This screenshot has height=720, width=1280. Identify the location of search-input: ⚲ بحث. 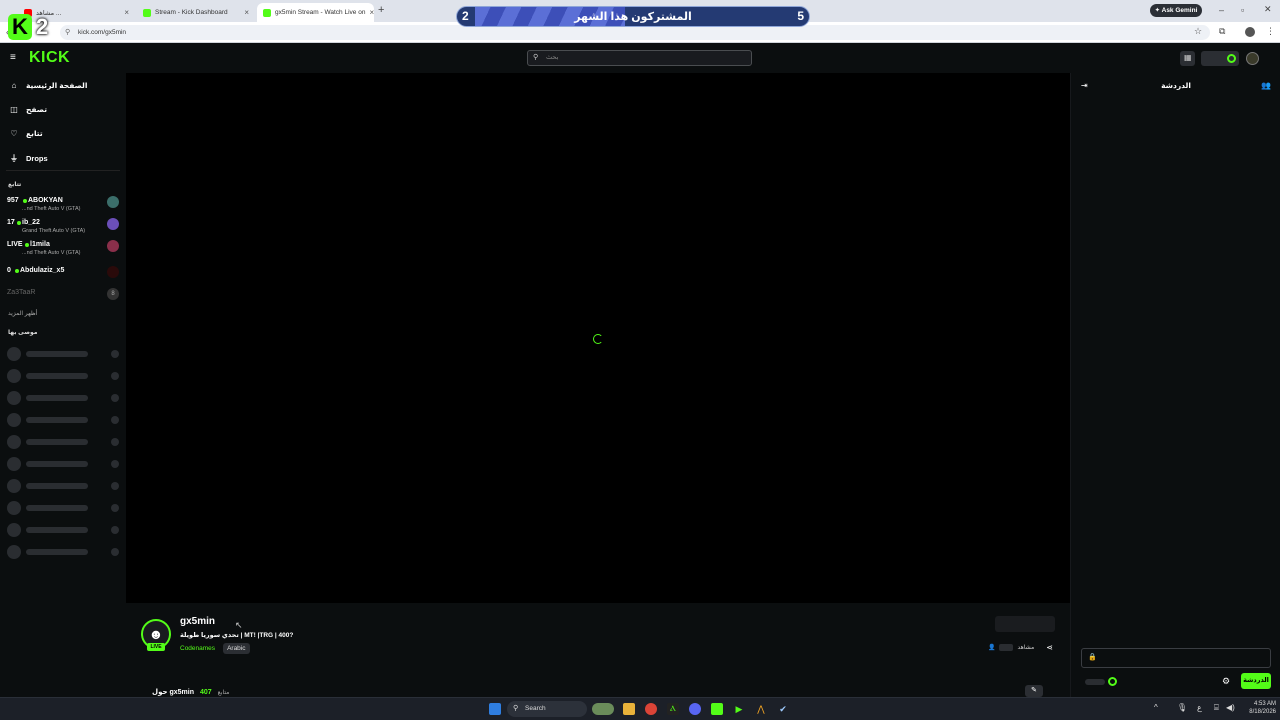
(639, 58).